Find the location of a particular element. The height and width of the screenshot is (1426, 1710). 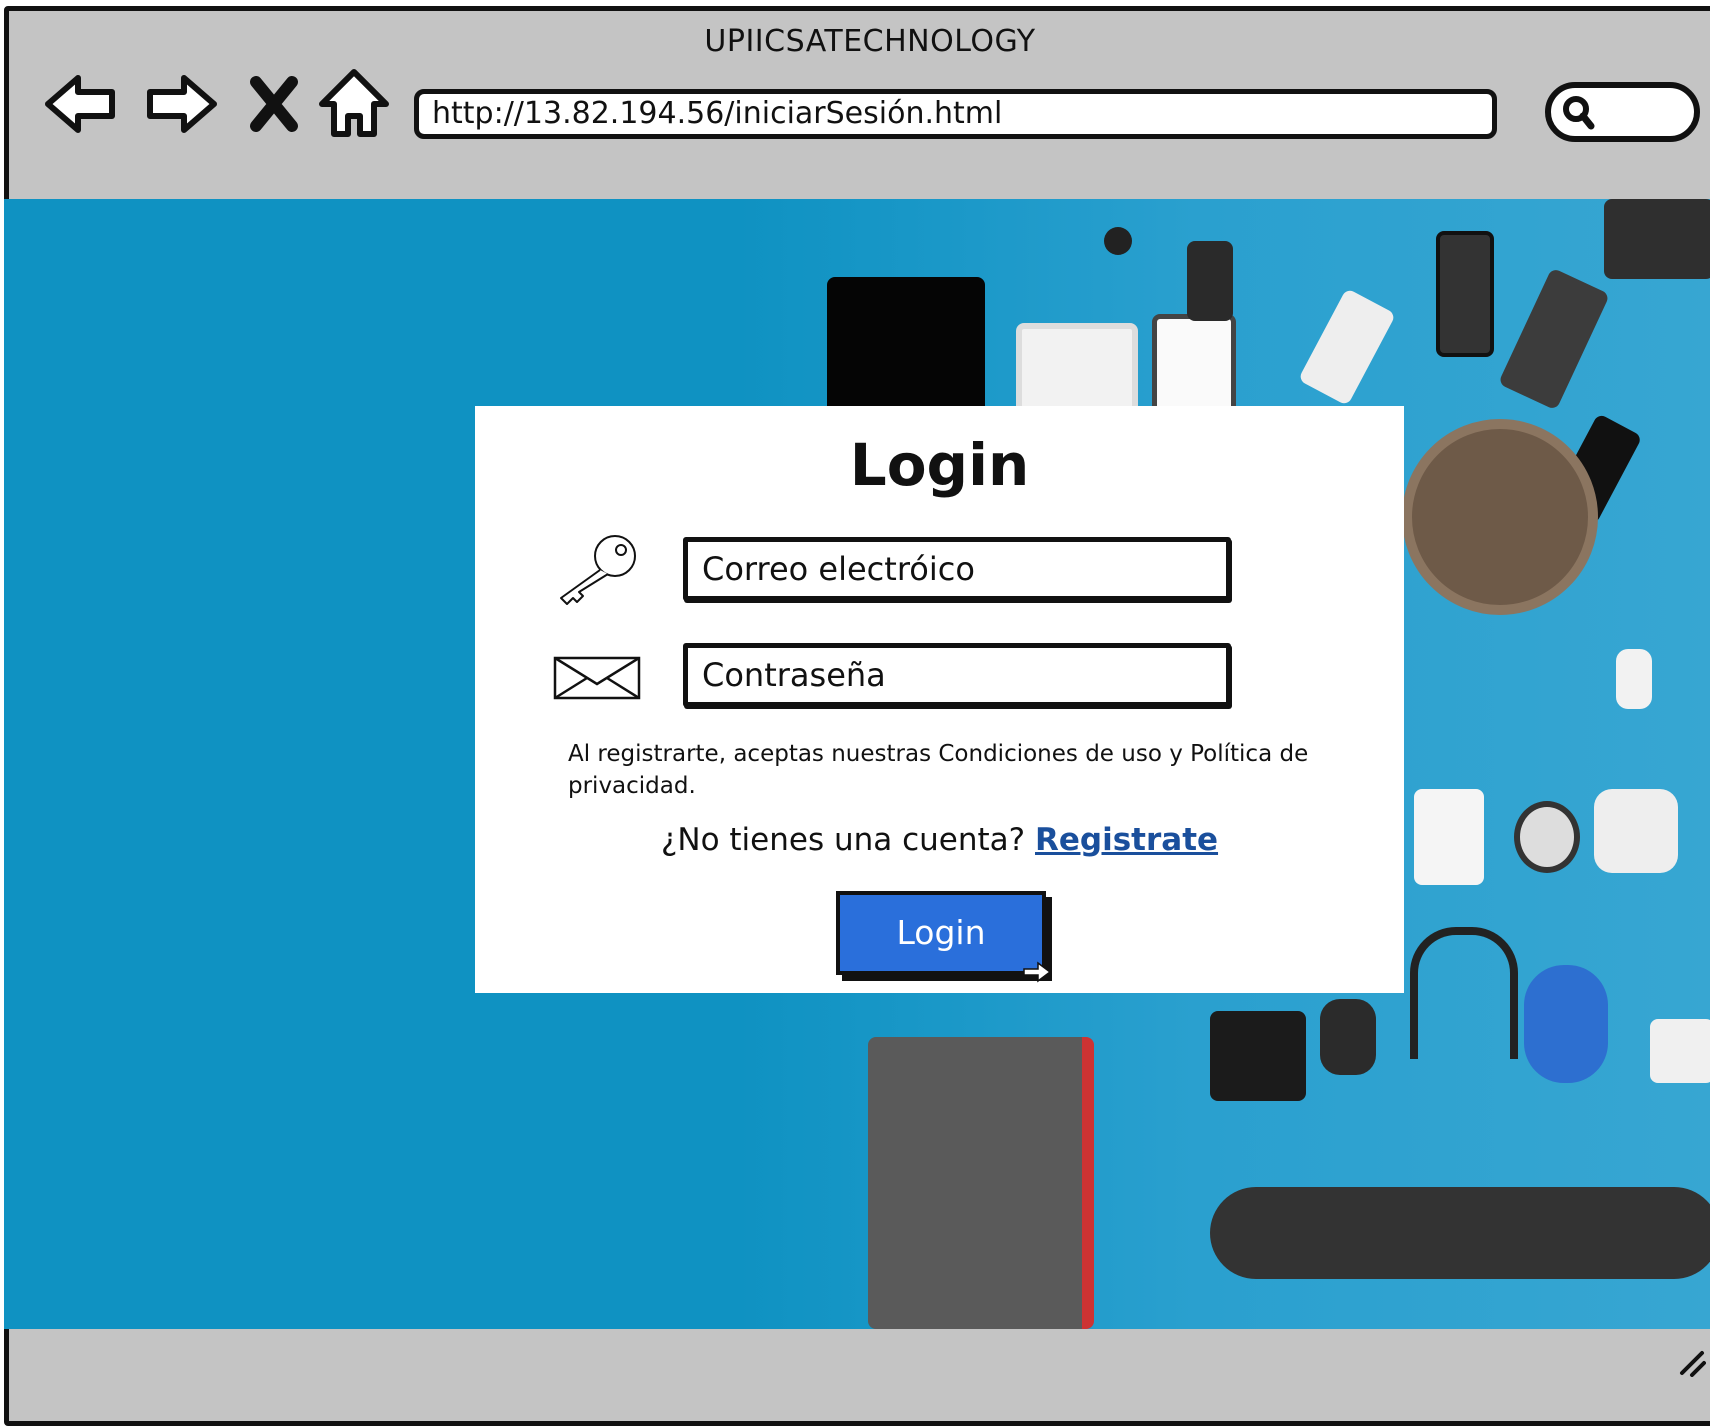

camera-image is located at coordinates (1258, 1056).